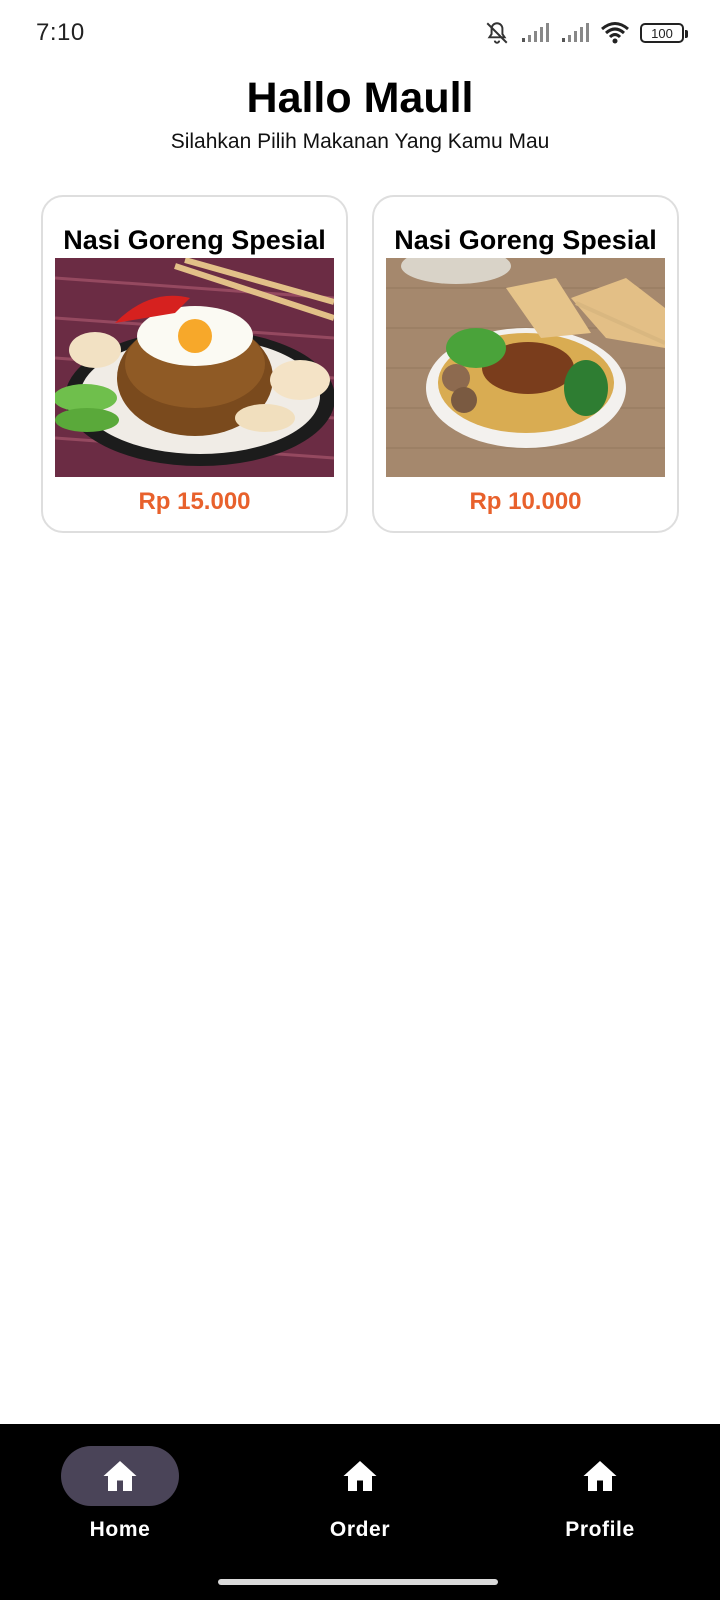 Image resolution: width=720 pixels, height=1600 pixels. What do you see at coordinates (358, 1582) in the screenshot?
I see `home-gesture-bar` at bounding box center [358, 1582].